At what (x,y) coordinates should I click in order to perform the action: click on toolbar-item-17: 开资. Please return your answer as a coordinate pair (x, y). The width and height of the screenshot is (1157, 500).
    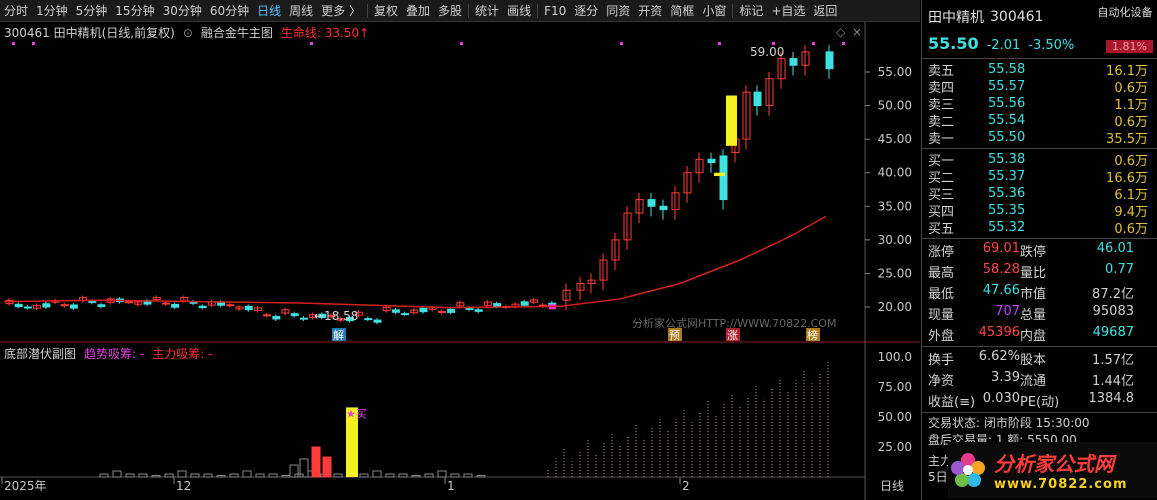
    Looking at the image, I should click on (650, 11).